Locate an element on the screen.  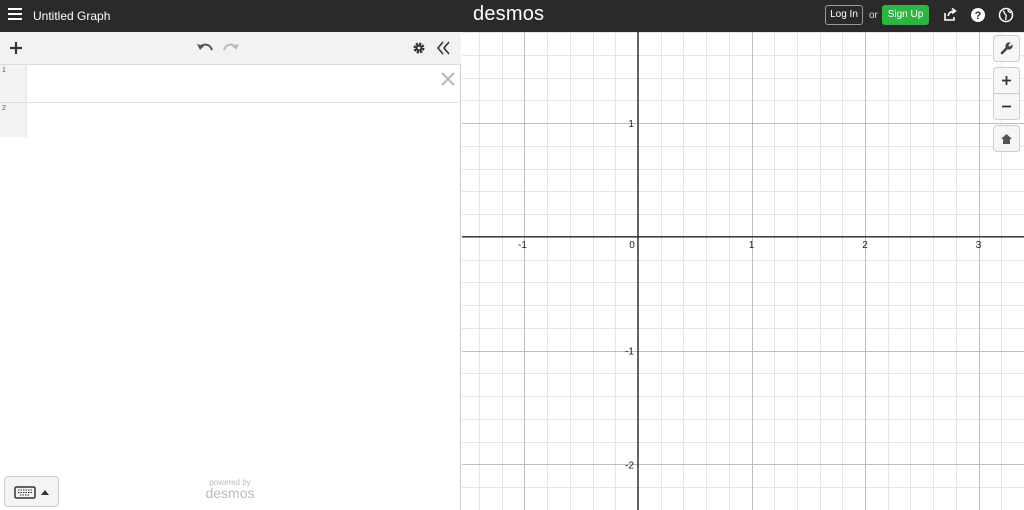
powered-by-logo: desmos is located at coordinates (230, 493).